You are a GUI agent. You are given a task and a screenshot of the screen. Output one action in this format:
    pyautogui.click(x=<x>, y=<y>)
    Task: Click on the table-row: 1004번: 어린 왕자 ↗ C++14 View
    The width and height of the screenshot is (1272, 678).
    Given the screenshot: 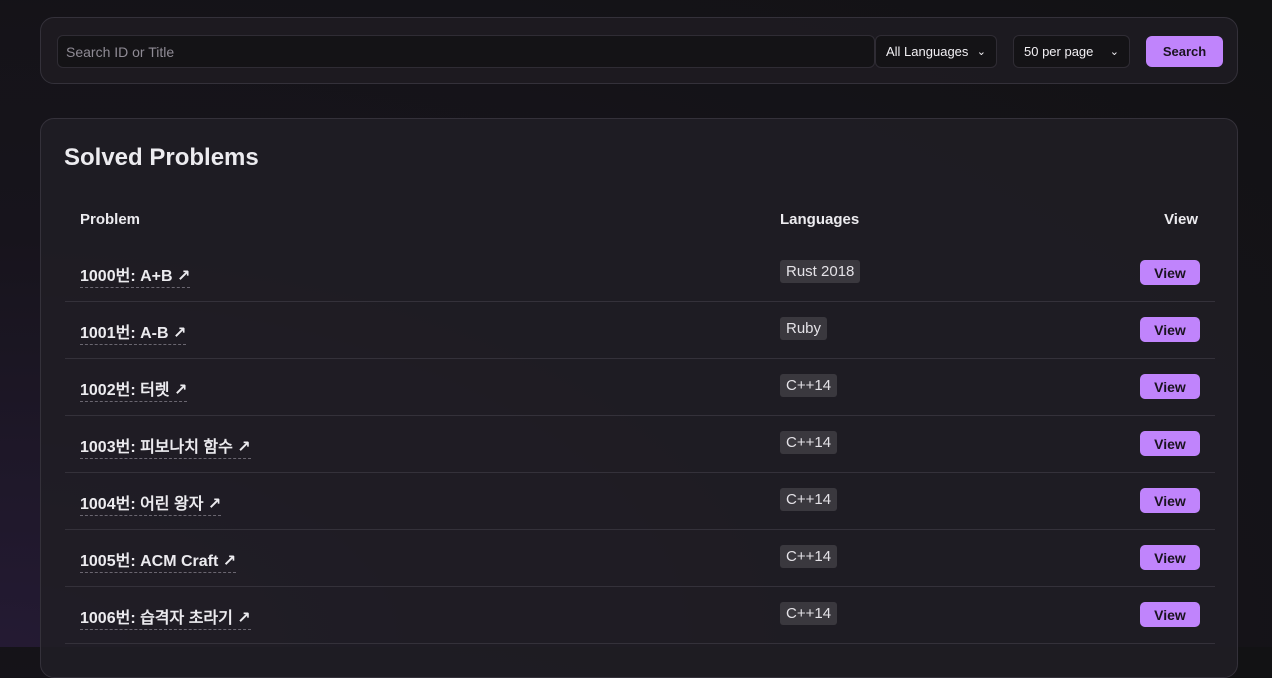 What is the action you would take?
    pyautogui.click(x=640, y=501)
    